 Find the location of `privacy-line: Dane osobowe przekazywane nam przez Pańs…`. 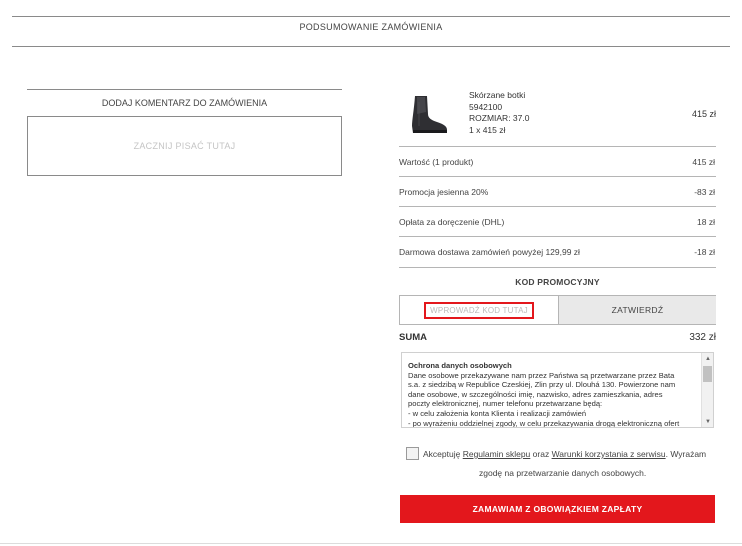

privacy-line: Dane osobowe przekazywane nam przez Pańs… is located at coordinates (541, 375).